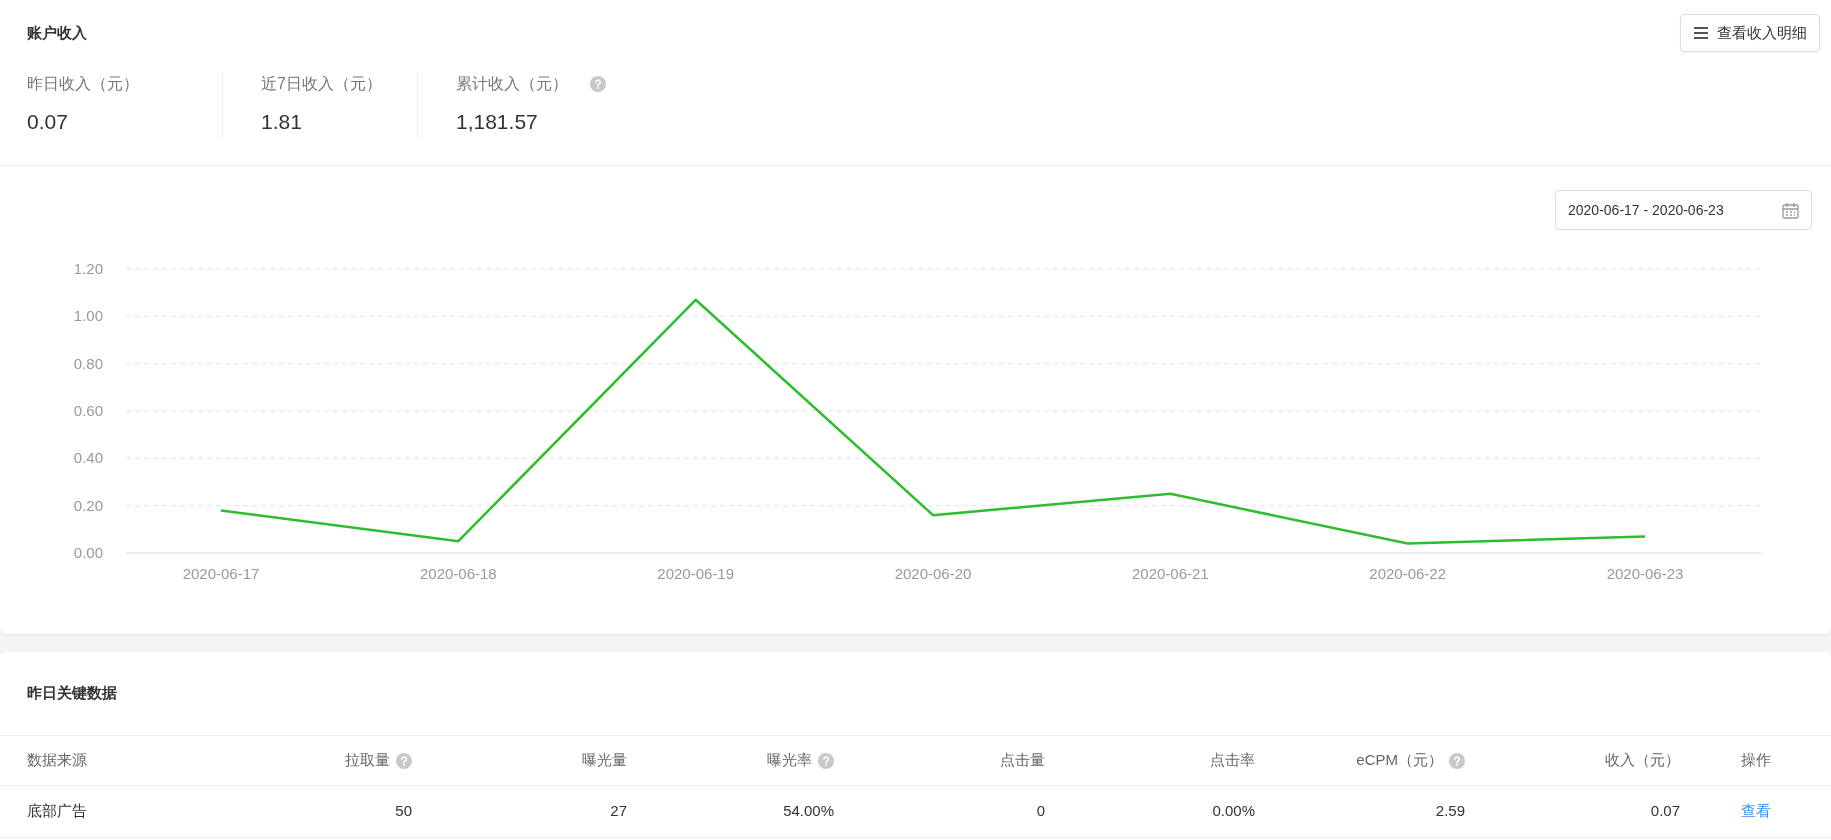  I want to click on y-tick-label: 0.60, so click(88, 410).